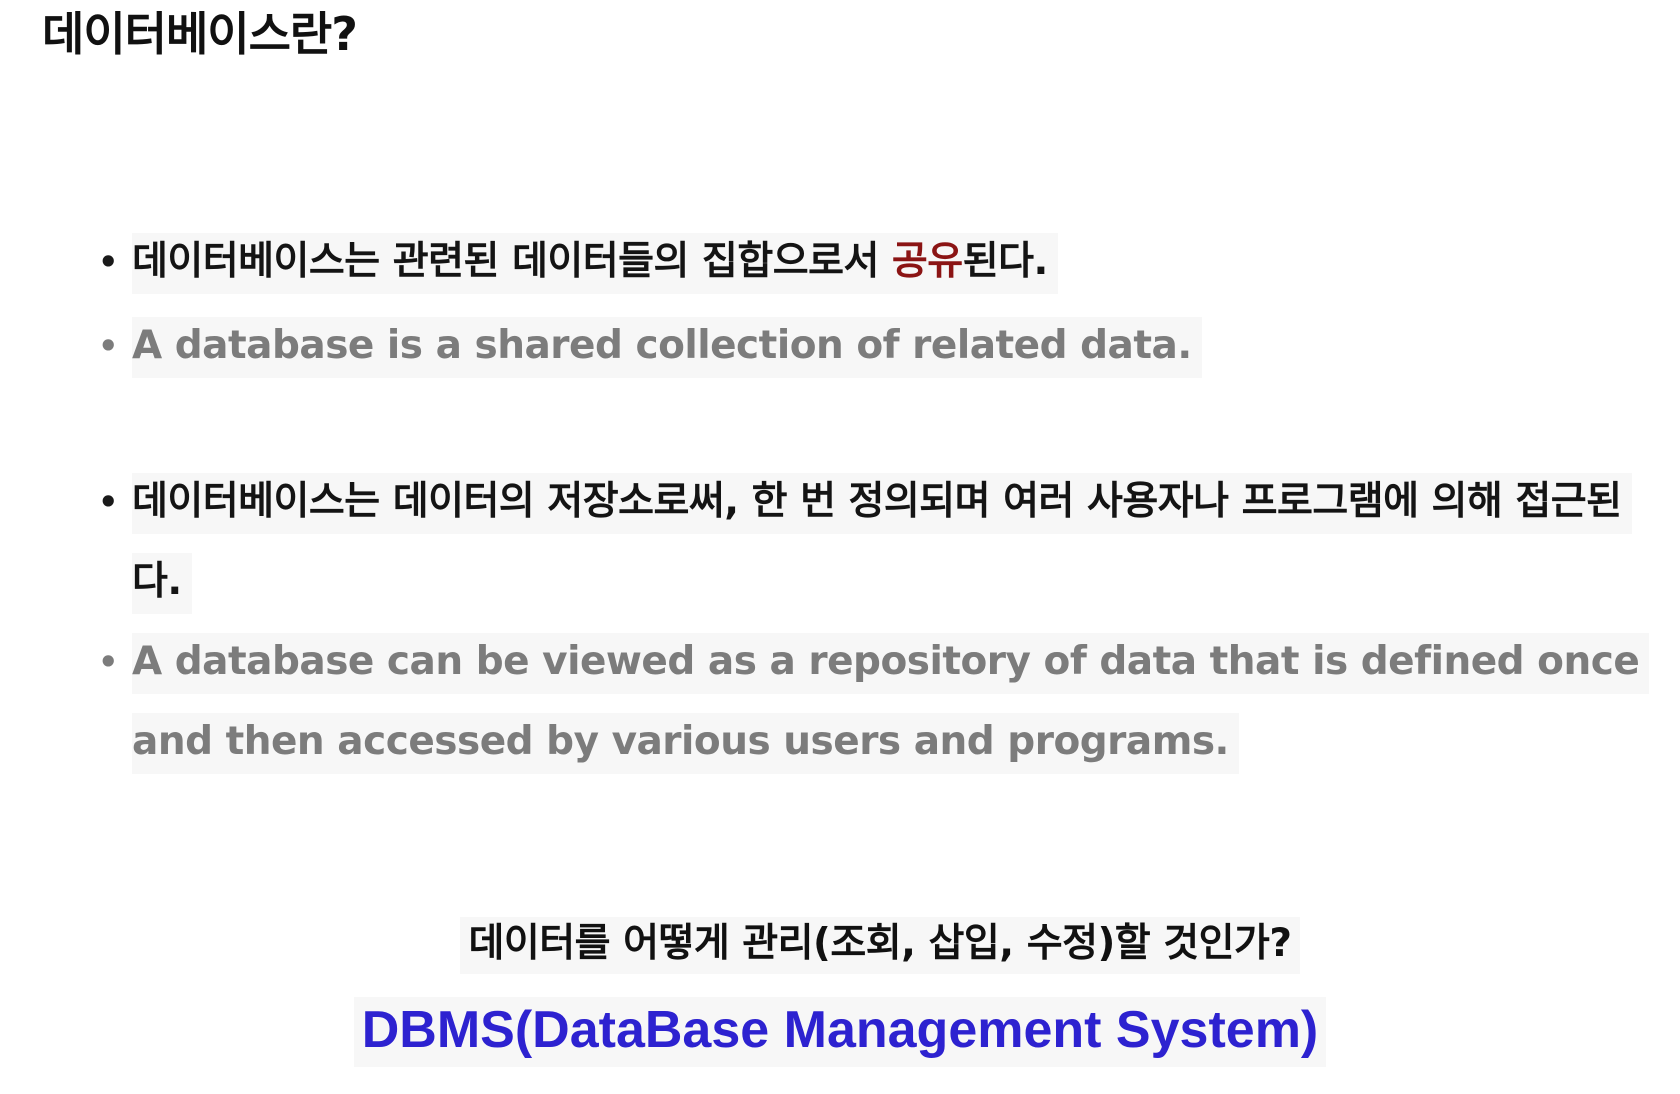 This screenshot has height=1094, width=1680. I want to click on korean-definition: 데이터베이스는 관련된 데이터들의 집합으로서 공유된다., so click(595, 263).